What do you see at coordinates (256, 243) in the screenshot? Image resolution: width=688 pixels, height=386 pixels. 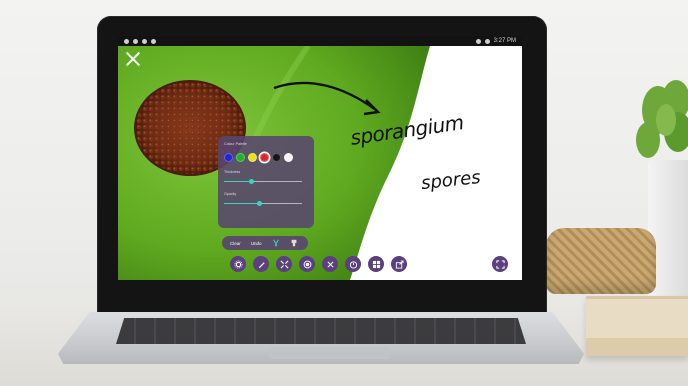 I see `undo-button: Undo` at bounding box center [256, 243].